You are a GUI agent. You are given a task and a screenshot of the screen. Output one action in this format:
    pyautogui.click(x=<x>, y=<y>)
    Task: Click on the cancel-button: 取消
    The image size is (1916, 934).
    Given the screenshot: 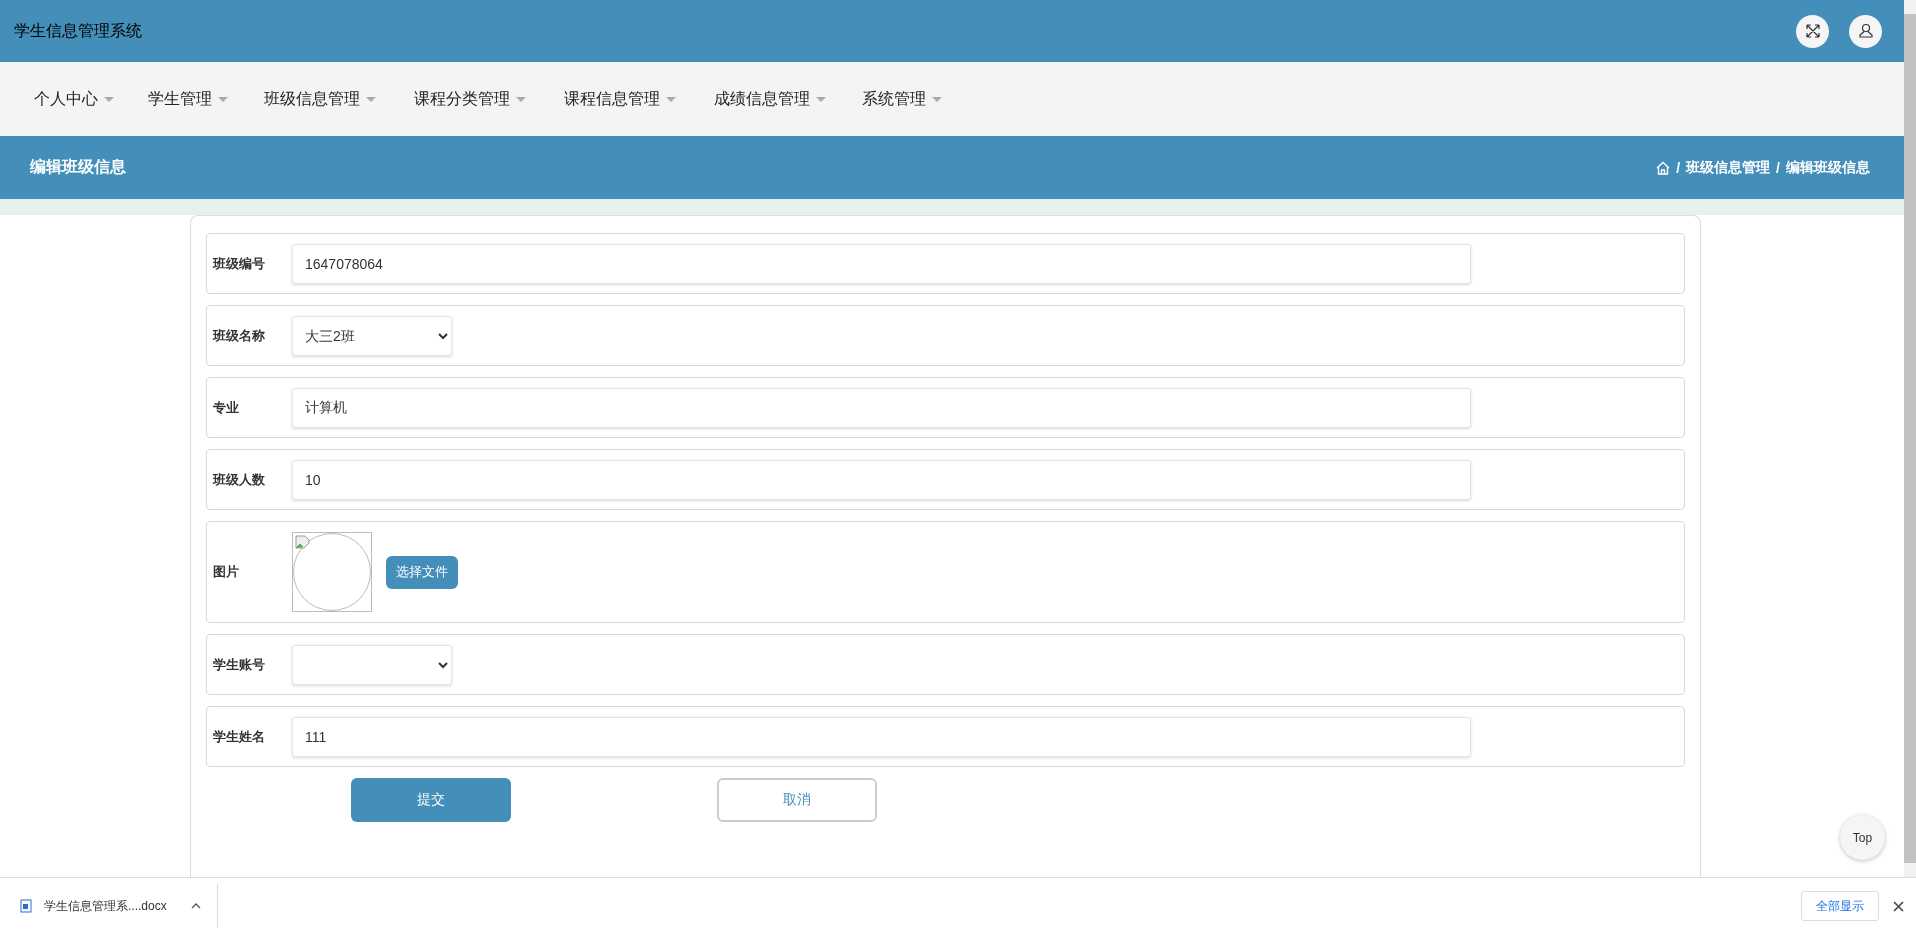 What is the action you would take?
    pyautogui.click(x=797, y=800)
    